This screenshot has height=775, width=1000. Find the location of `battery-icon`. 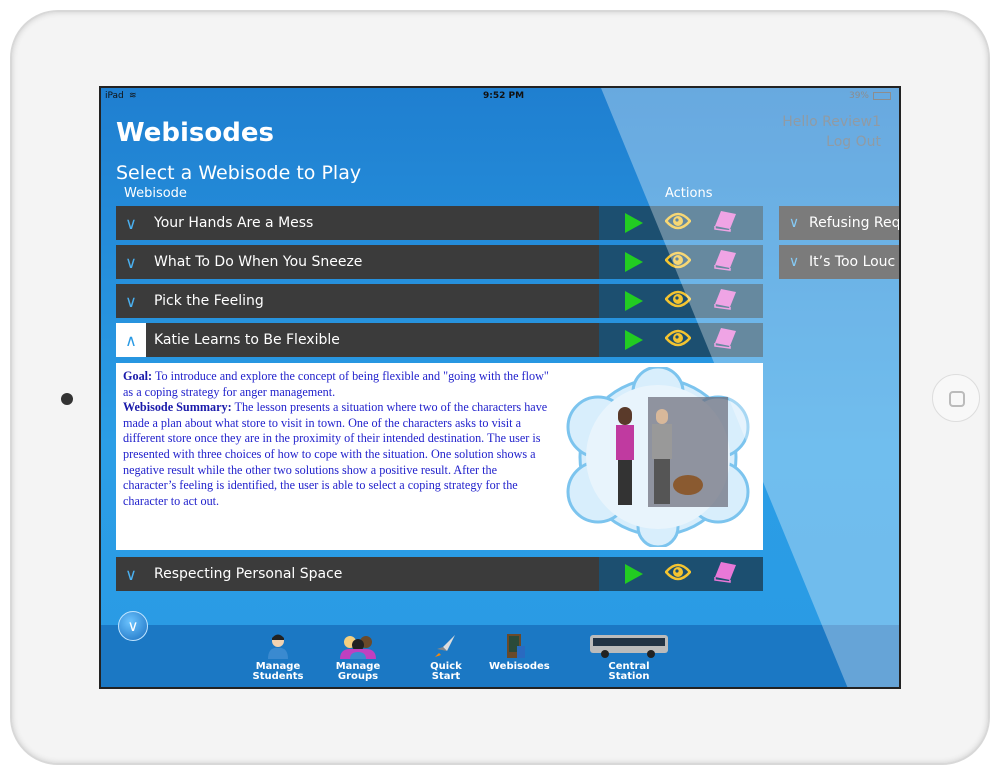

battery-icon is located at coordinates (882, 96).